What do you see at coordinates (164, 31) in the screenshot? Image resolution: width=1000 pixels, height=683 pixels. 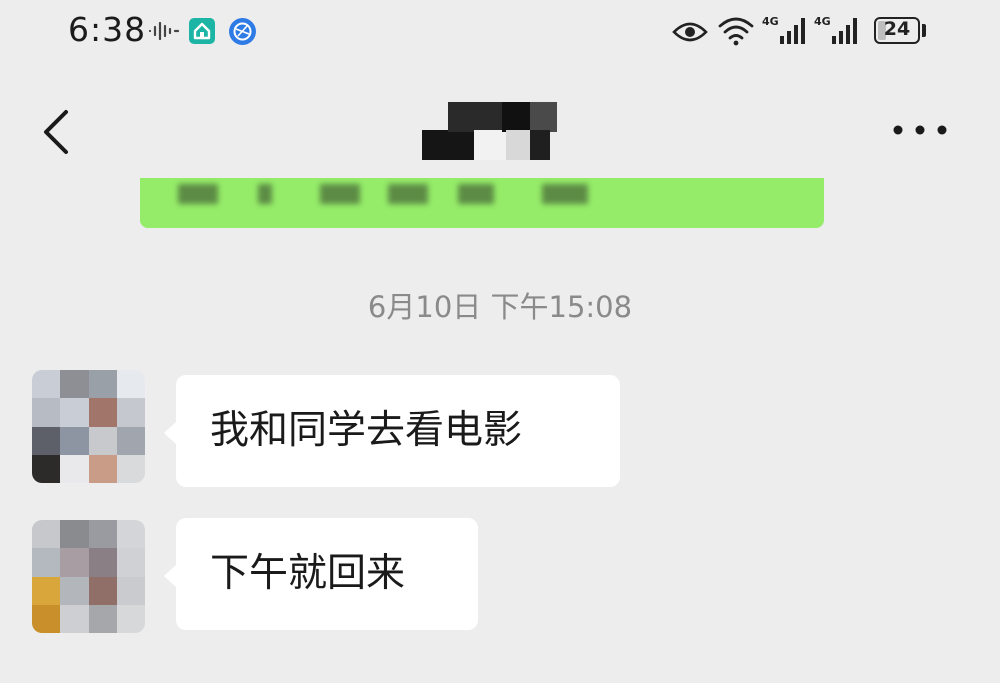 I see `audio-wave-icon` at bounding box center [164, 31].